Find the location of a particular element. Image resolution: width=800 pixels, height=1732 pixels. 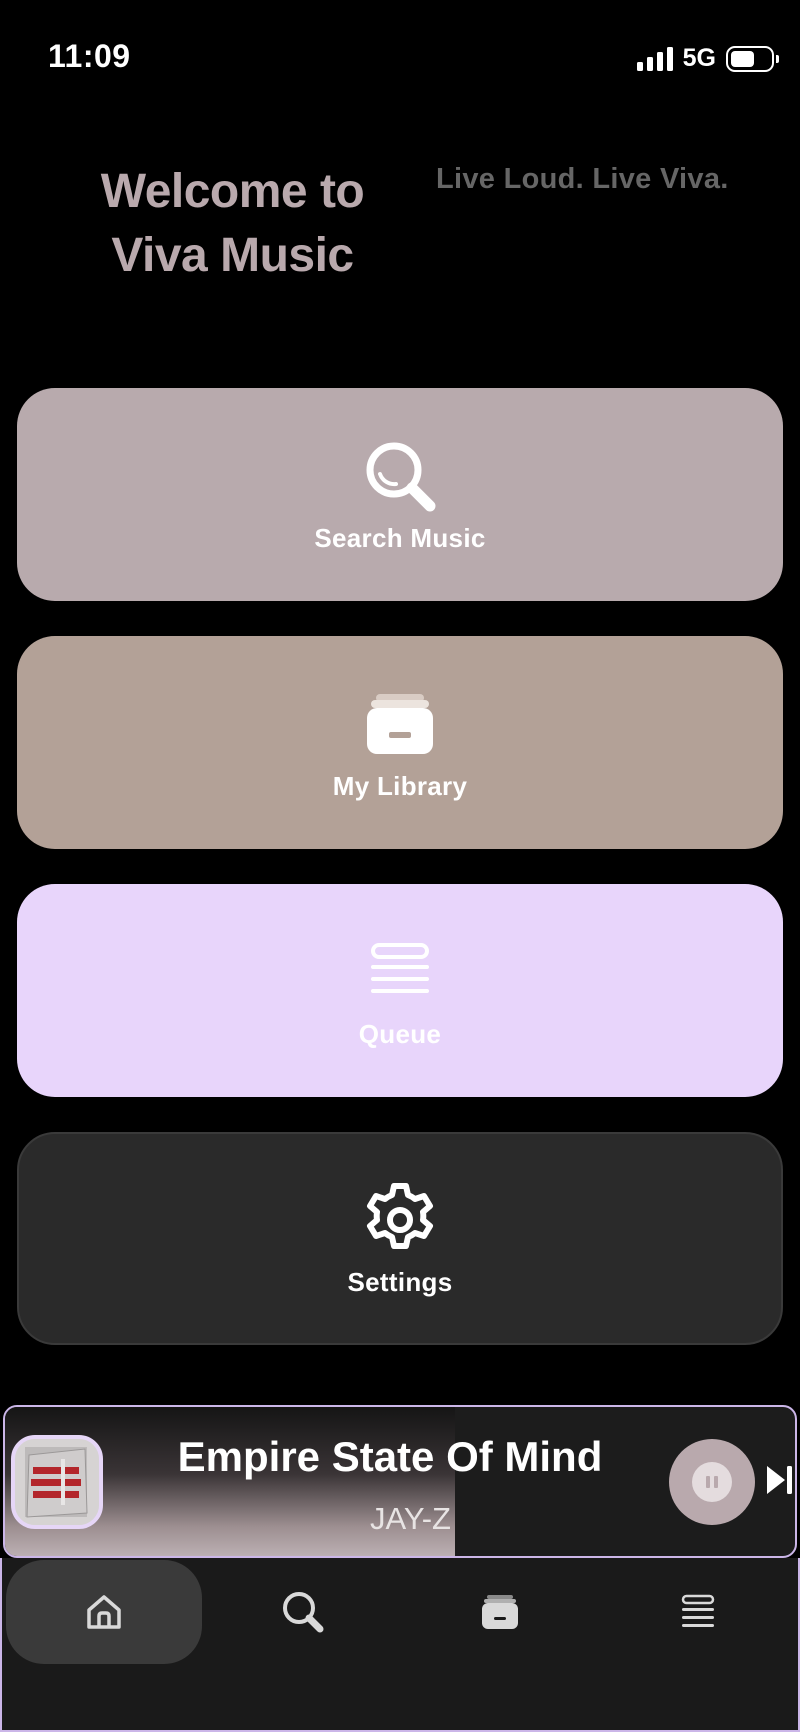

pause-icon is located at coordinates (712, 1482).